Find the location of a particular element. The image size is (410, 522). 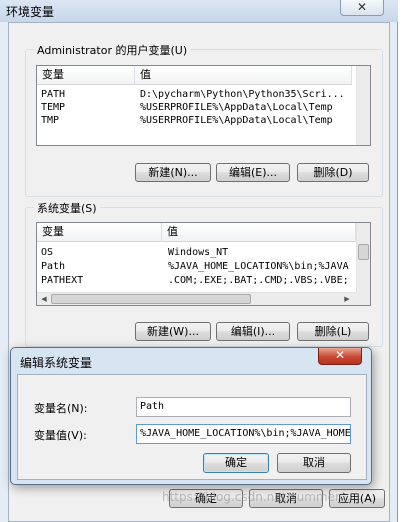

system-variables-hscrollbar: ◀ ▶ is located at coordinates (203, 298).